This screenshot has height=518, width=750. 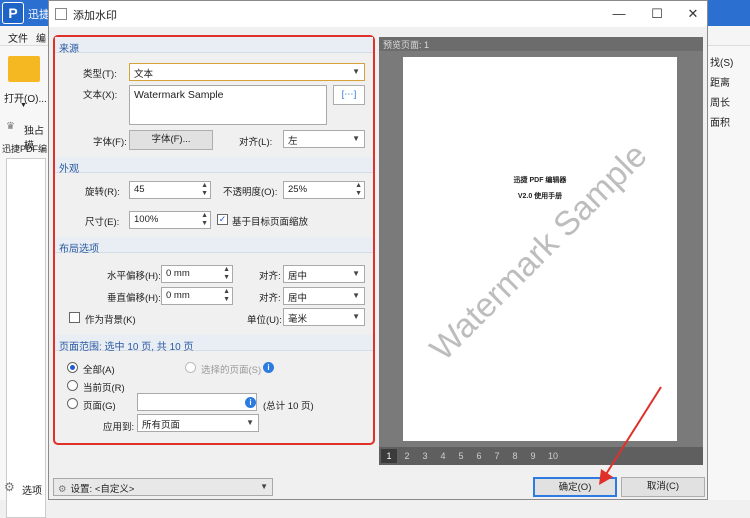 What do you see at coordinates (228, 105) in the screenshot?
I see `watermark-text-field: Watermark Sample` at bounding box center [228, 105].